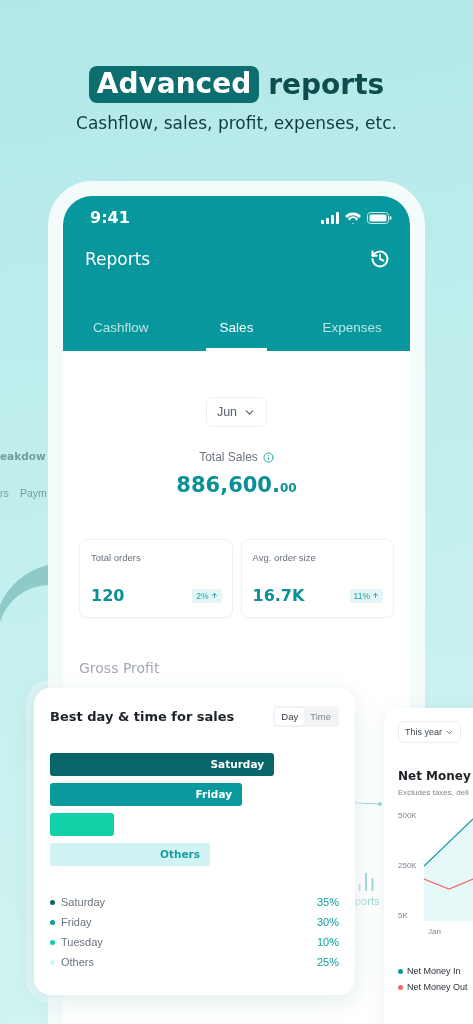 The width and height of the screenshot is (473, 1024). What do you see at coordinates (236, 412) in the screenshot?
I see `month-dropdown: Jun` at bounding box center [236, 412].